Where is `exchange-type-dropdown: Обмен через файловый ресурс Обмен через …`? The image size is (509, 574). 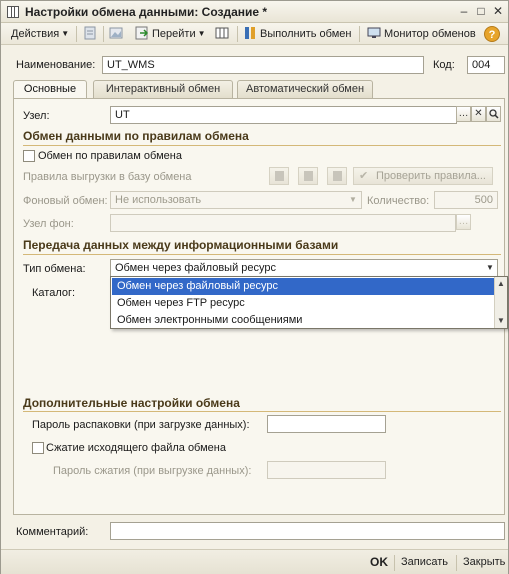
exchange-type-dropdown: Обмен через файловый ресурс Обмен через … is located at coordinates (309, 302).